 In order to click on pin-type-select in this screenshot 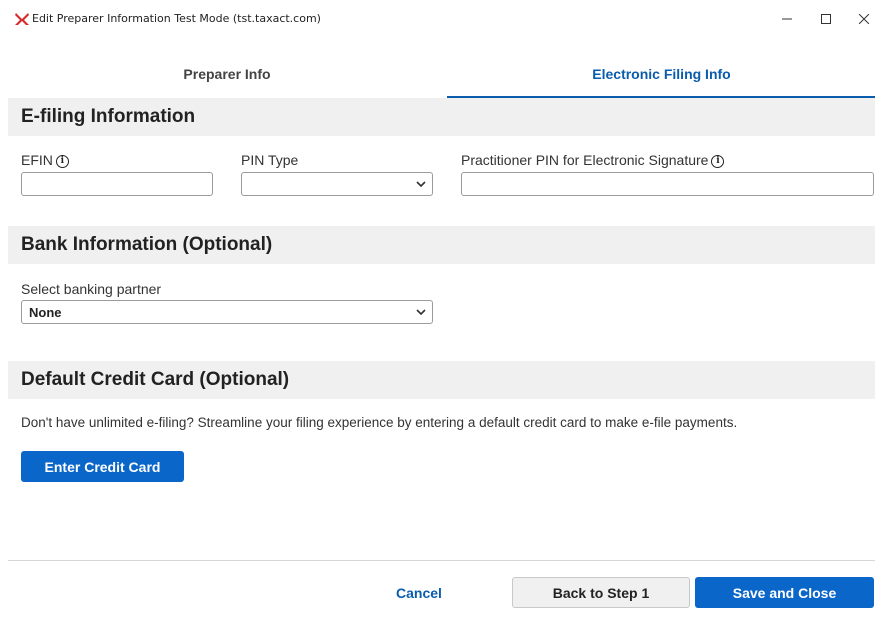, I will do `click(337, 184)`.